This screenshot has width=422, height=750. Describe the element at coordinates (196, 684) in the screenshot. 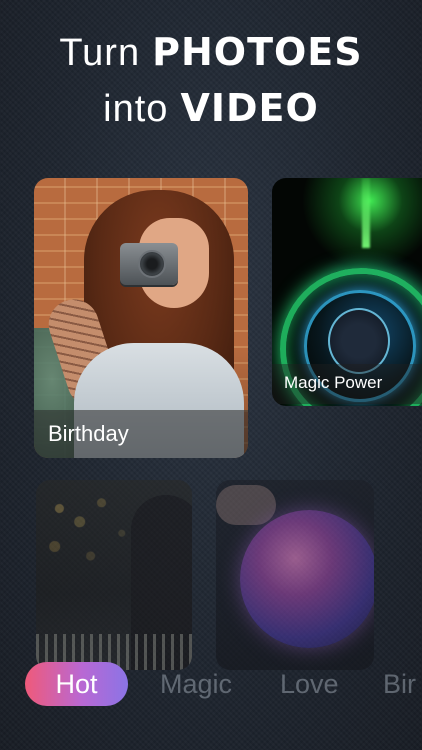

I see `tab-magic: Magic` at that location.